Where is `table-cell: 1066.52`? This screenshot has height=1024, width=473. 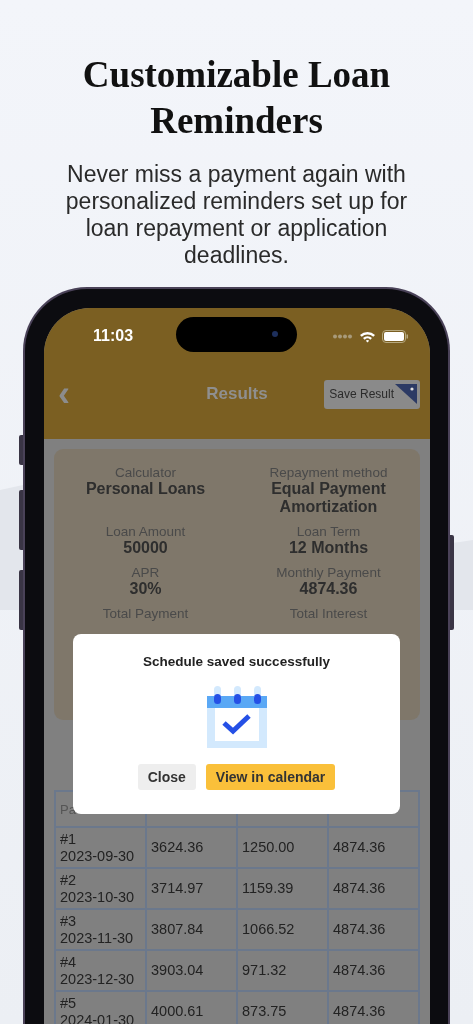 table-cell: 1066.52 is located at coordinates (282, 929).